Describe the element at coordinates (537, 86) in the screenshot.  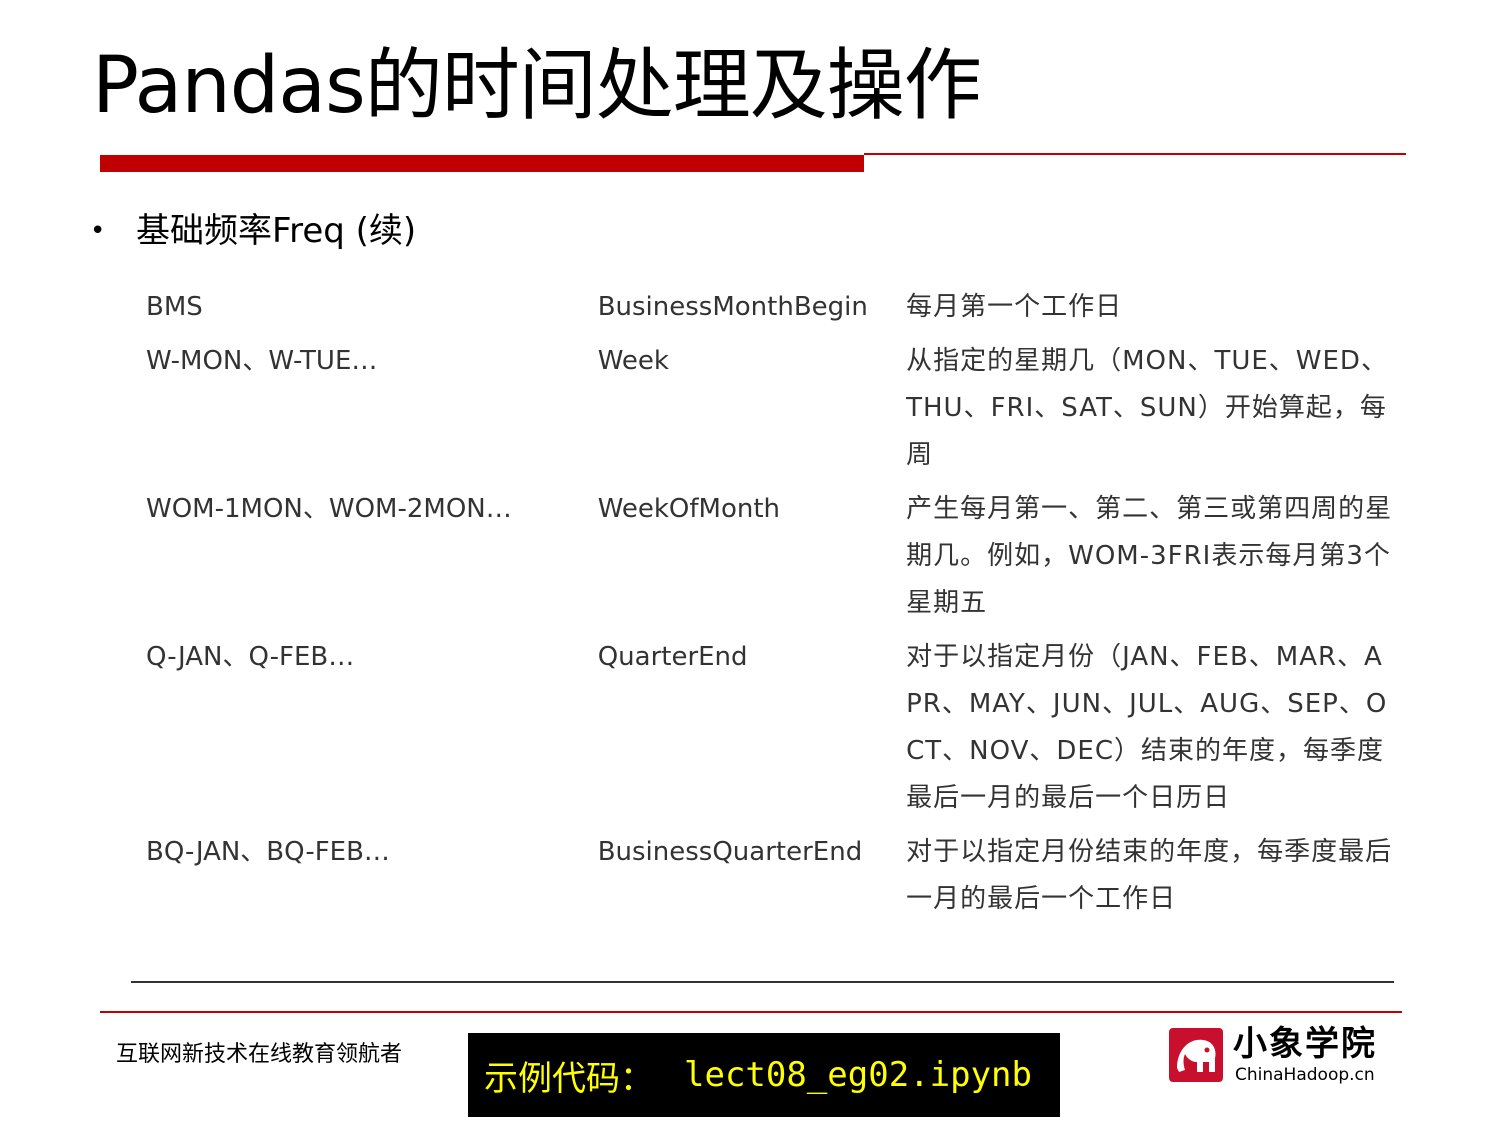
I see `slide-title: Pandas的时间处理及操作` at that location.